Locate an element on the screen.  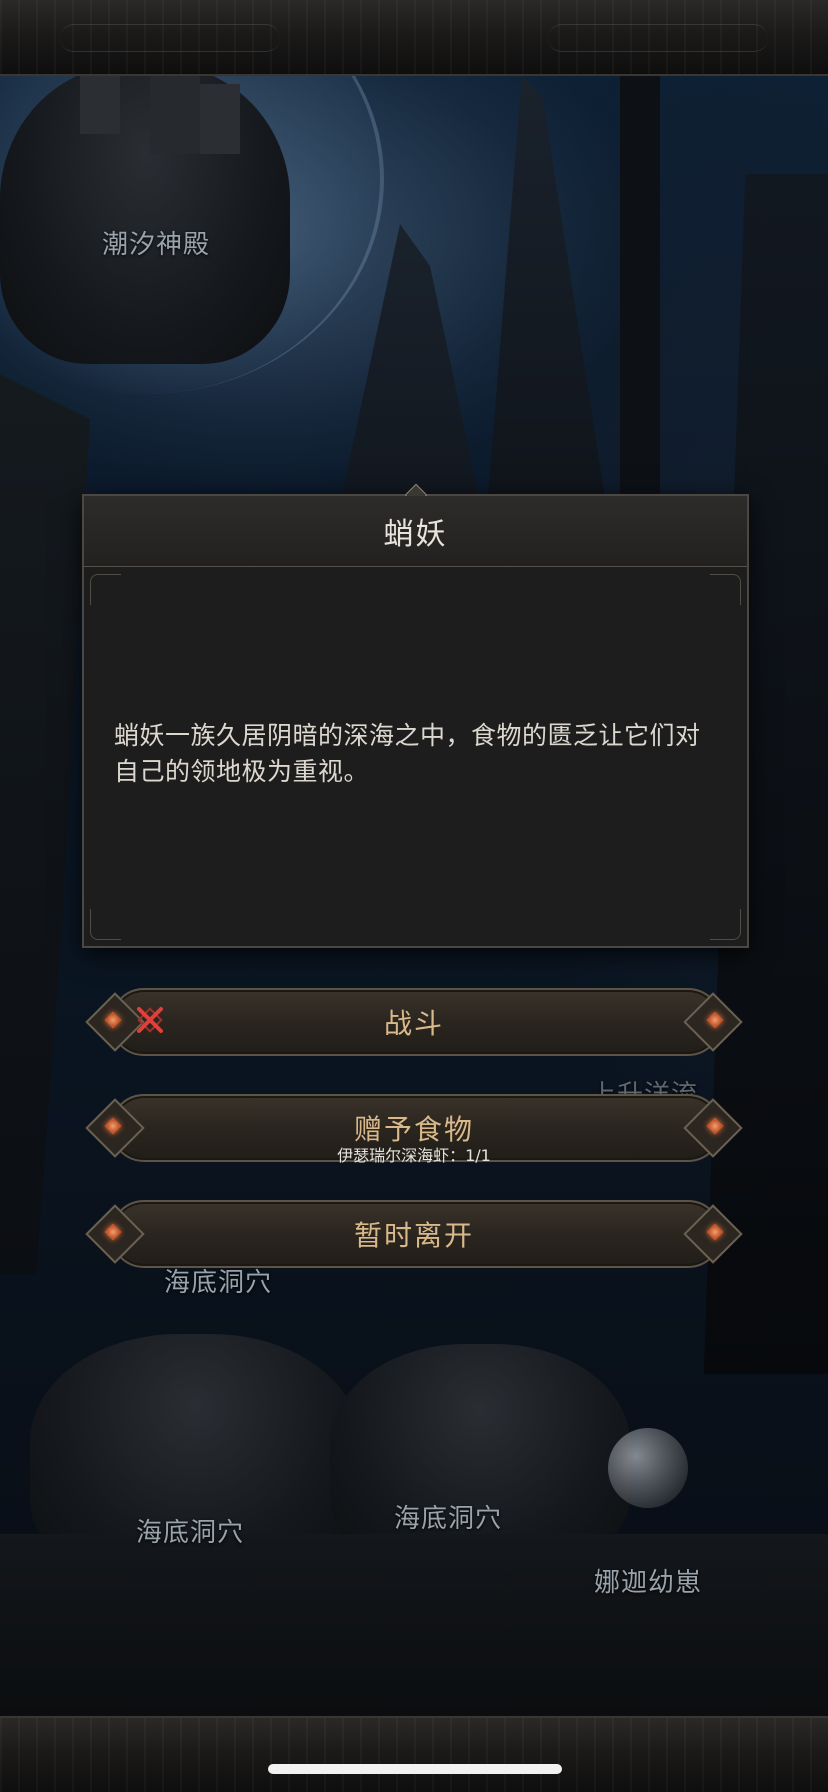
leave-label: 暂时离开 is located at coordinates (413, 1235).